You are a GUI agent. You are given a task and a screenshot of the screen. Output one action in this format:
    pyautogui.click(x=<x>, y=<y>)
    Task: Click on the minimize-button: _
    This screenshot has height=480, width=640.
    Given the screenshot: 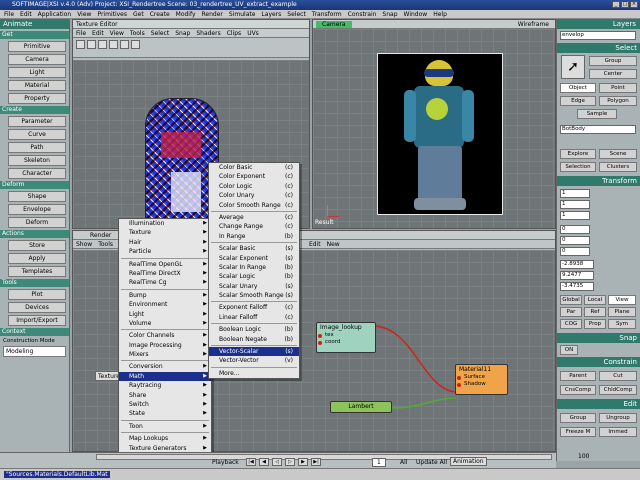 What is the action you would take?
    pyautogui.click(x=616, y=4)
    